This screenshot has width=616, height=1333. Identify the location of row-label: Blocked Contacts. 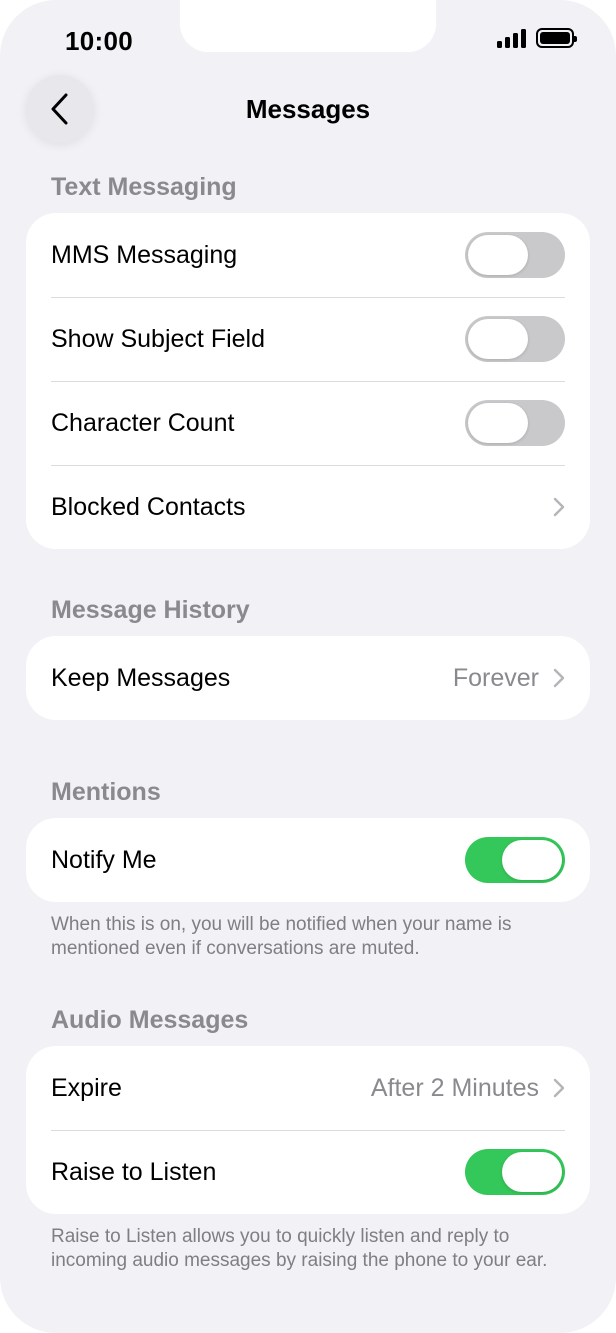
(148, 506).